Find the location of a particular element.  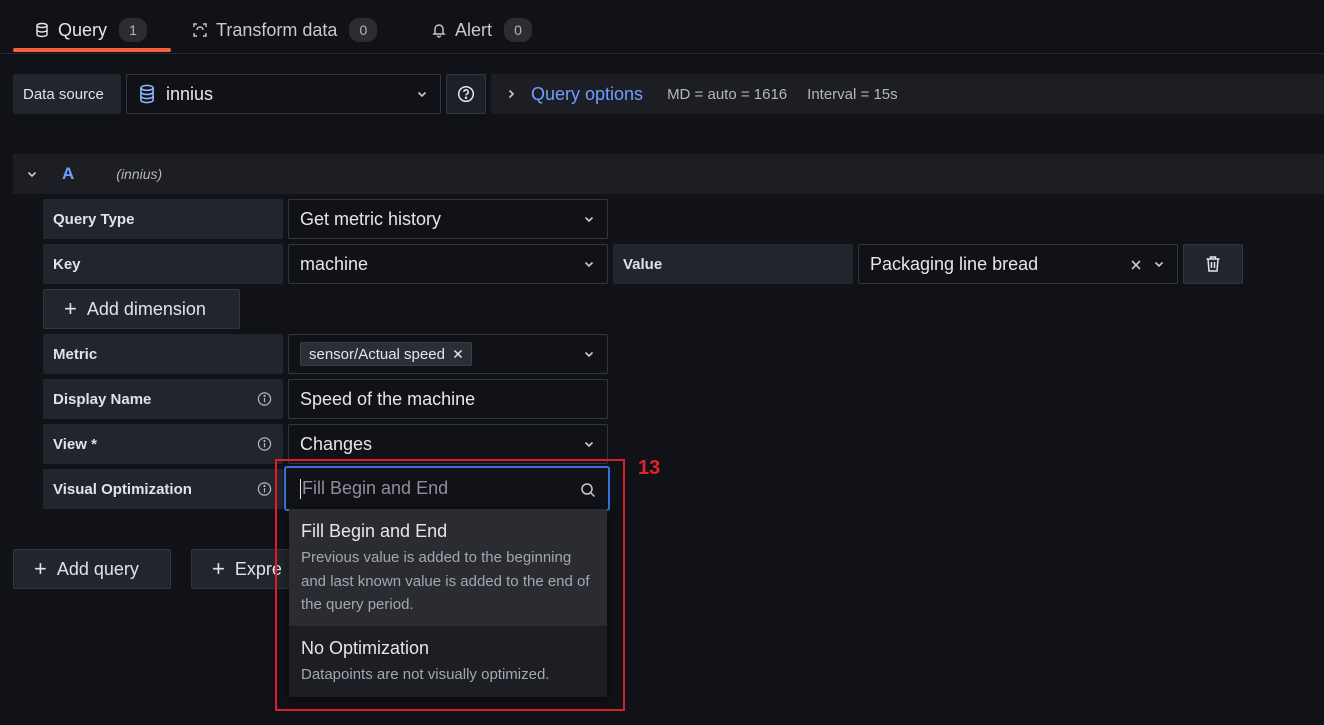

annotation-label: 13 is located at coordinates (649, 468).